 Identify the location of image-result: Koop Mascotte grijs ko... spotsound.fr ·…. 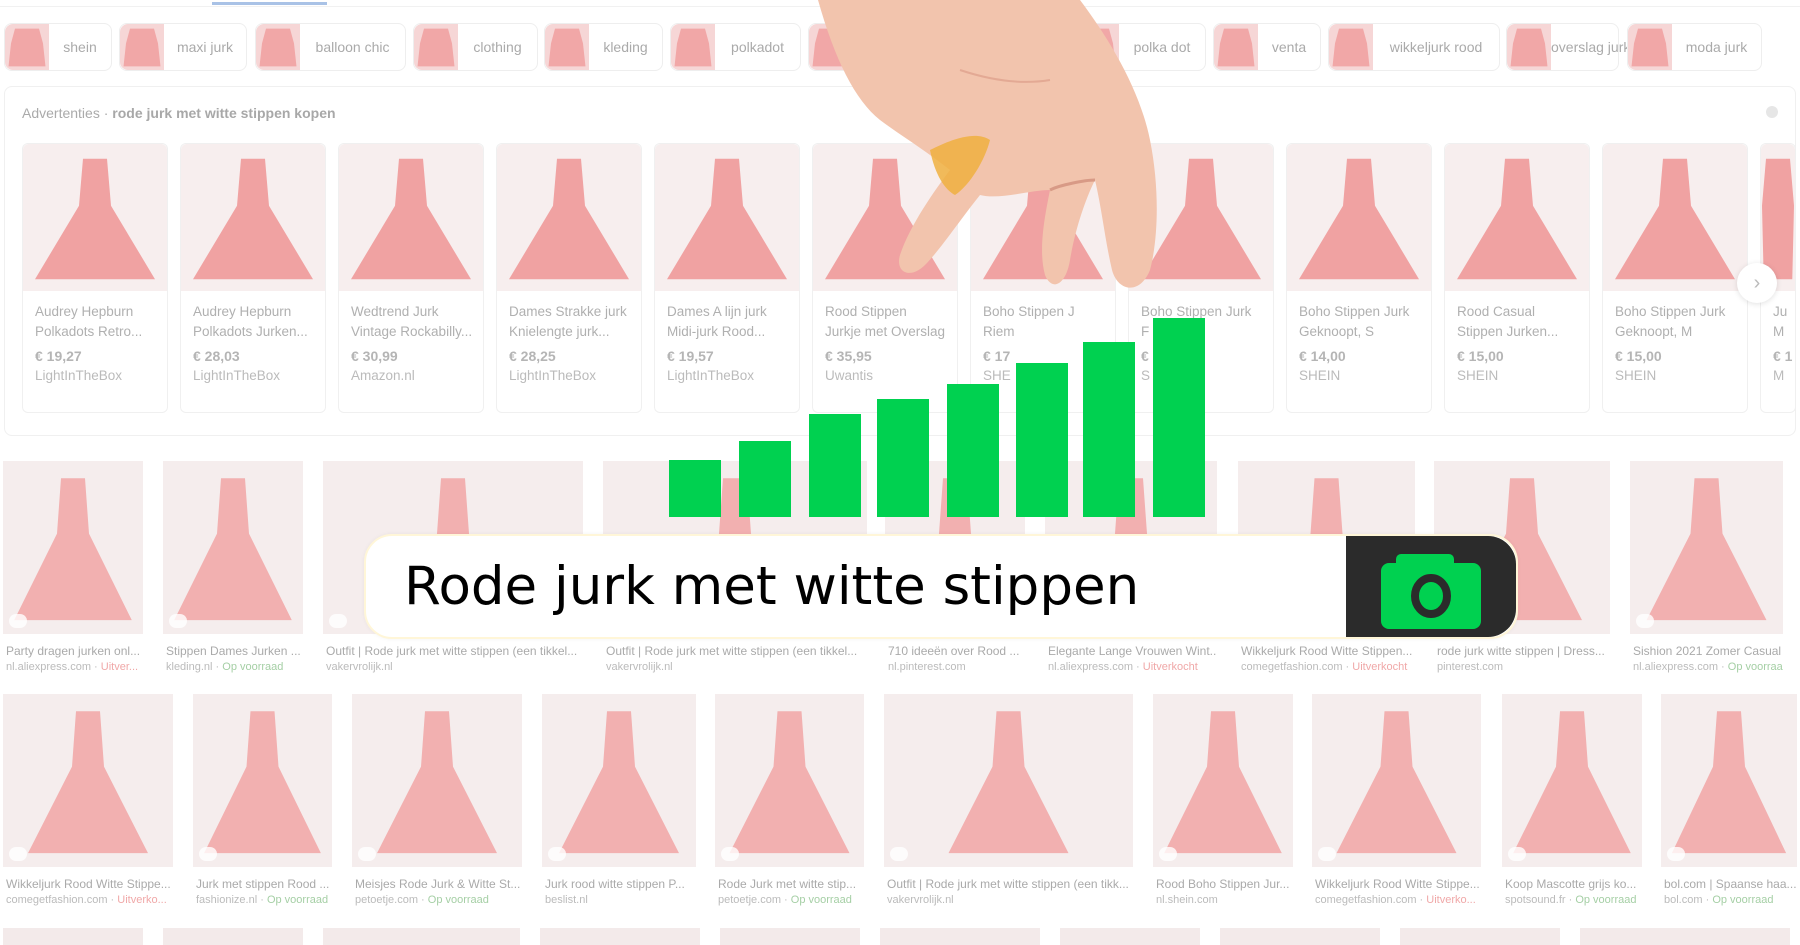
(1572, 801).